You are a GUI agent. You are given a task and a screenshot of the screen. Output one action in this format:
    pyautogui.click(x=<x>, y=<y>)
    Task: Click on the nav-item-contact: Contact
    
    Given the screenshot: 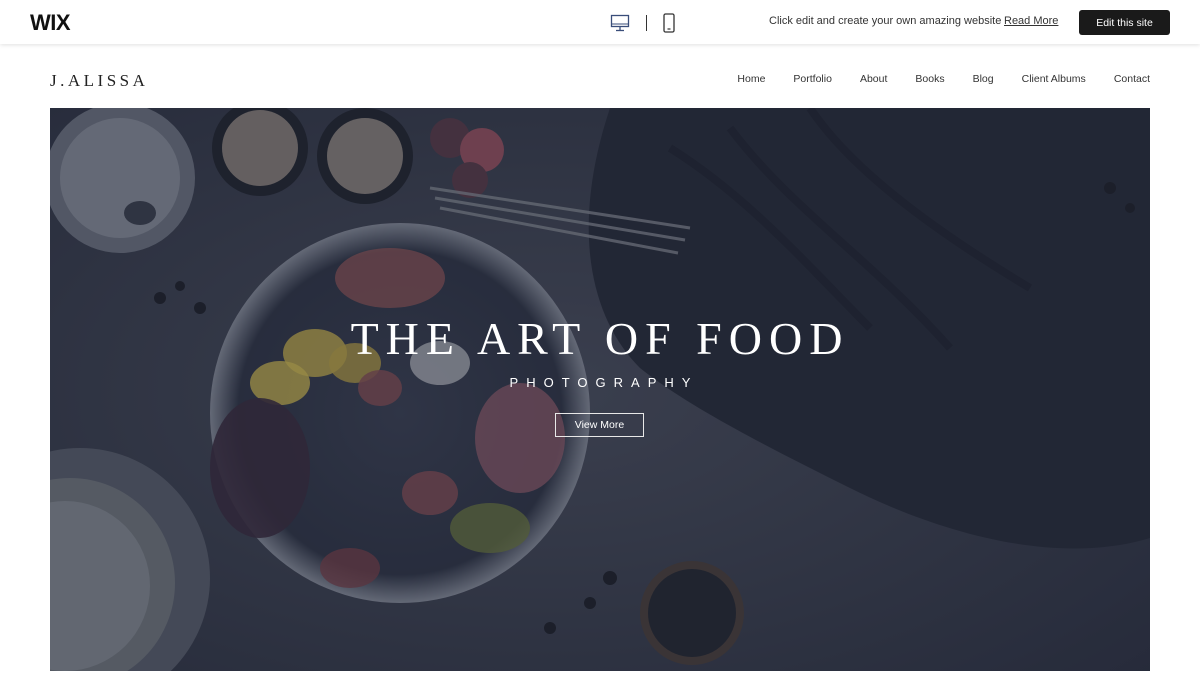 What is the action you would take?
    pyautogui.click(x=1132, y=79)
    